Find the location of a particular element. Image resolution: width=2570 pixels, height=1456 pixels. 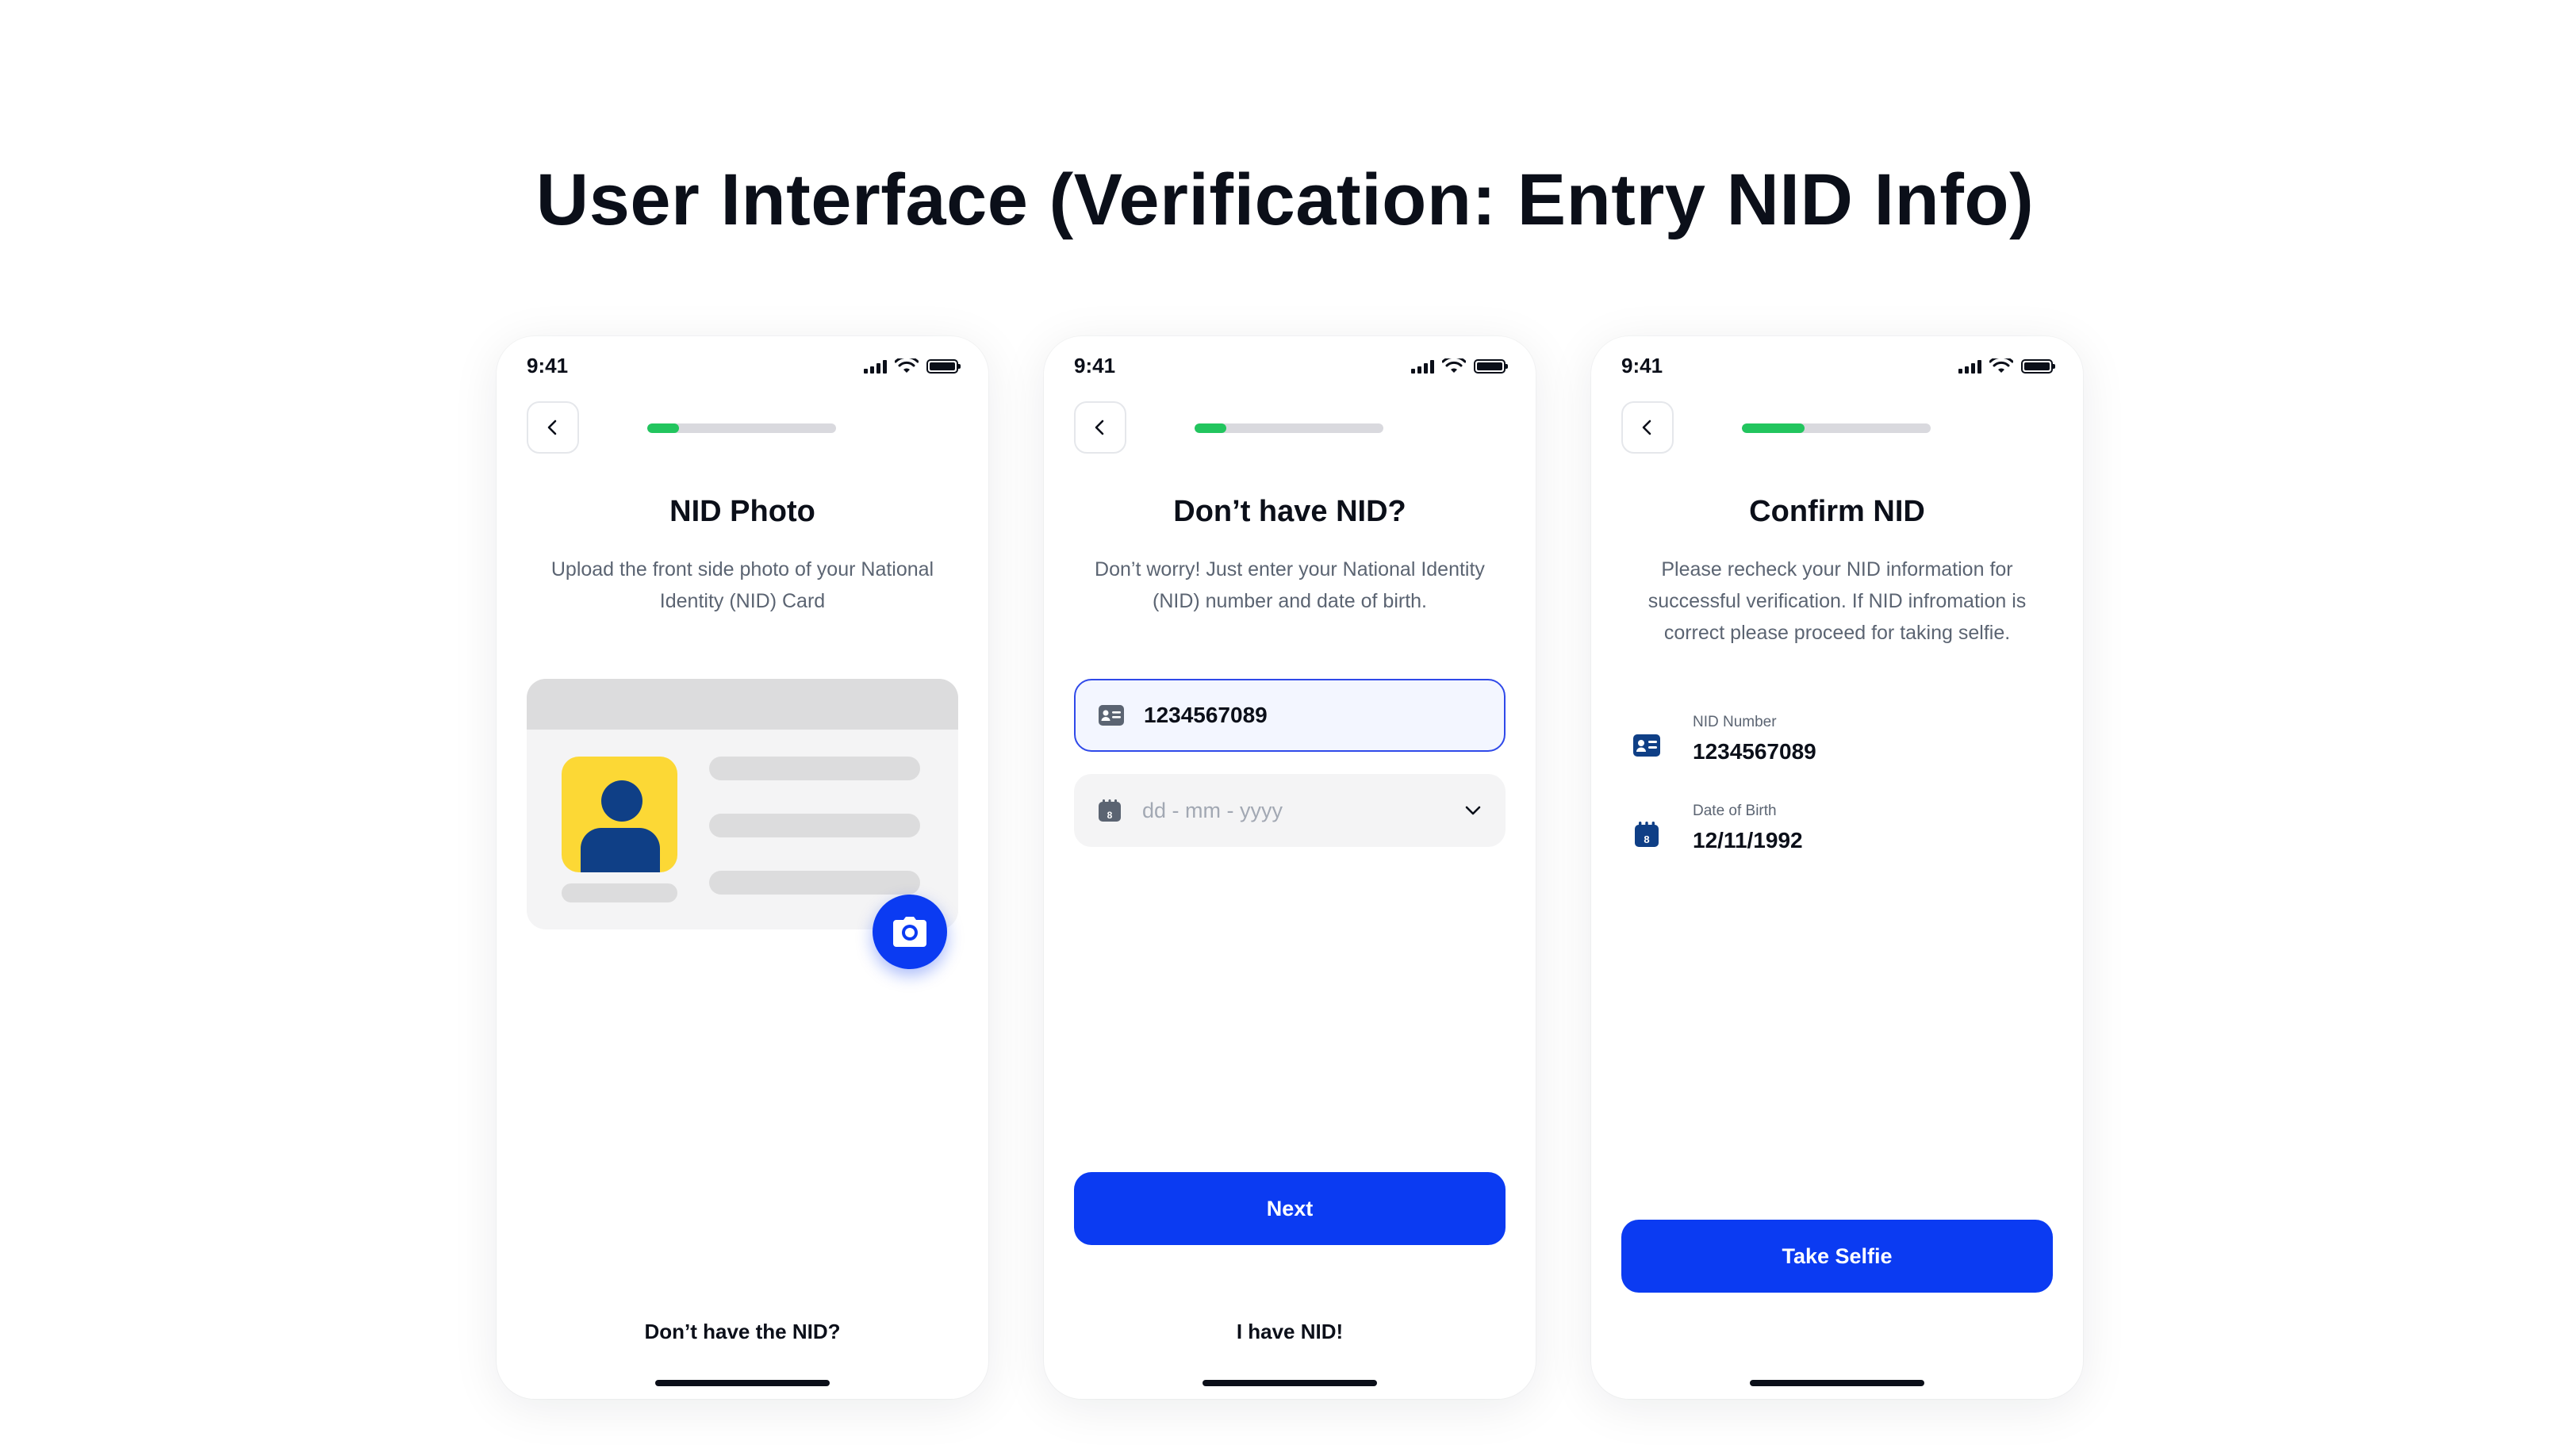

dob-label: Date of Birth is located at coordinates (1735, 811).